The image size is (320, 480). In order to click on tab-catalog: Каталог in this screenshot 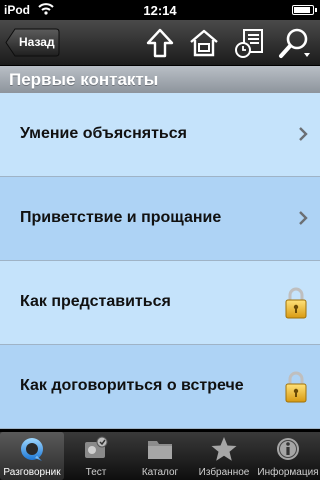, I will do `click(160, 456)`.